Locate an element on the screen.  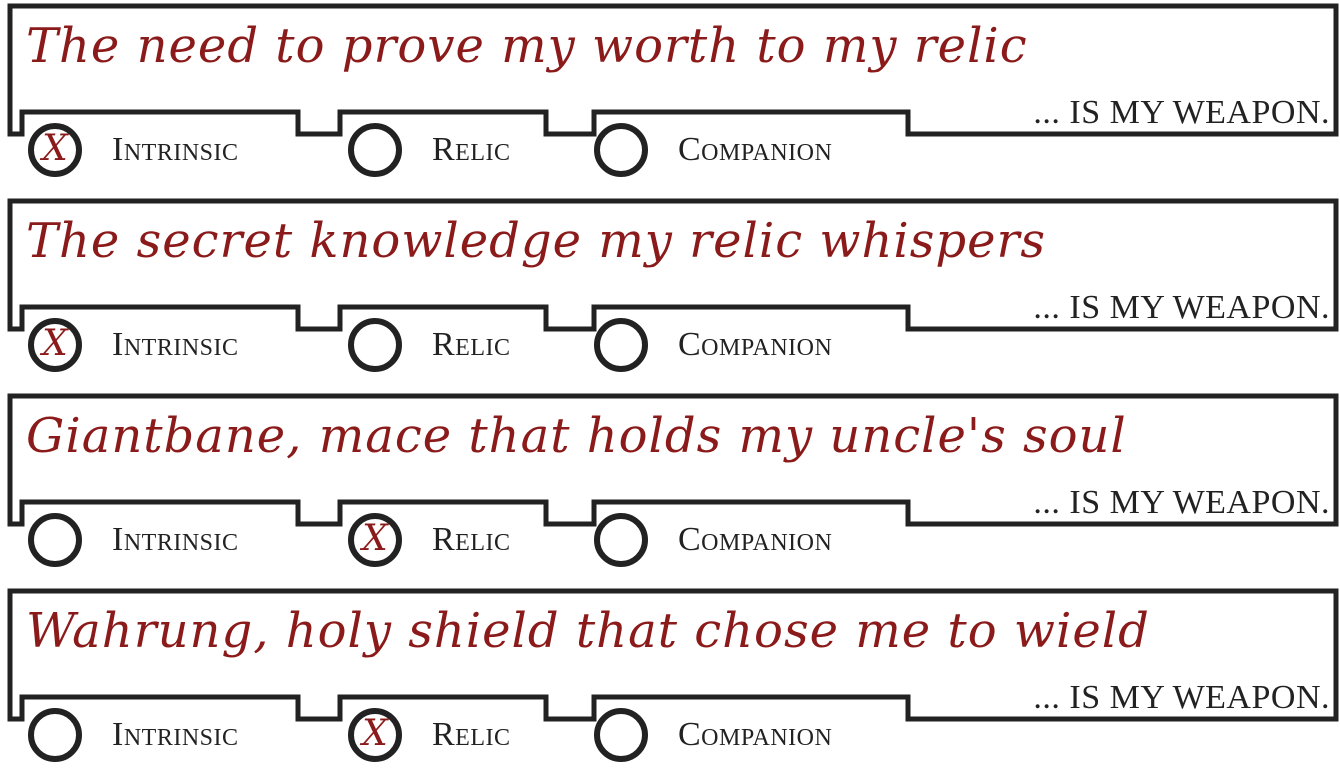
weapon-description: The secret knowledge my relic whispers is located at coordinates (671, 241).